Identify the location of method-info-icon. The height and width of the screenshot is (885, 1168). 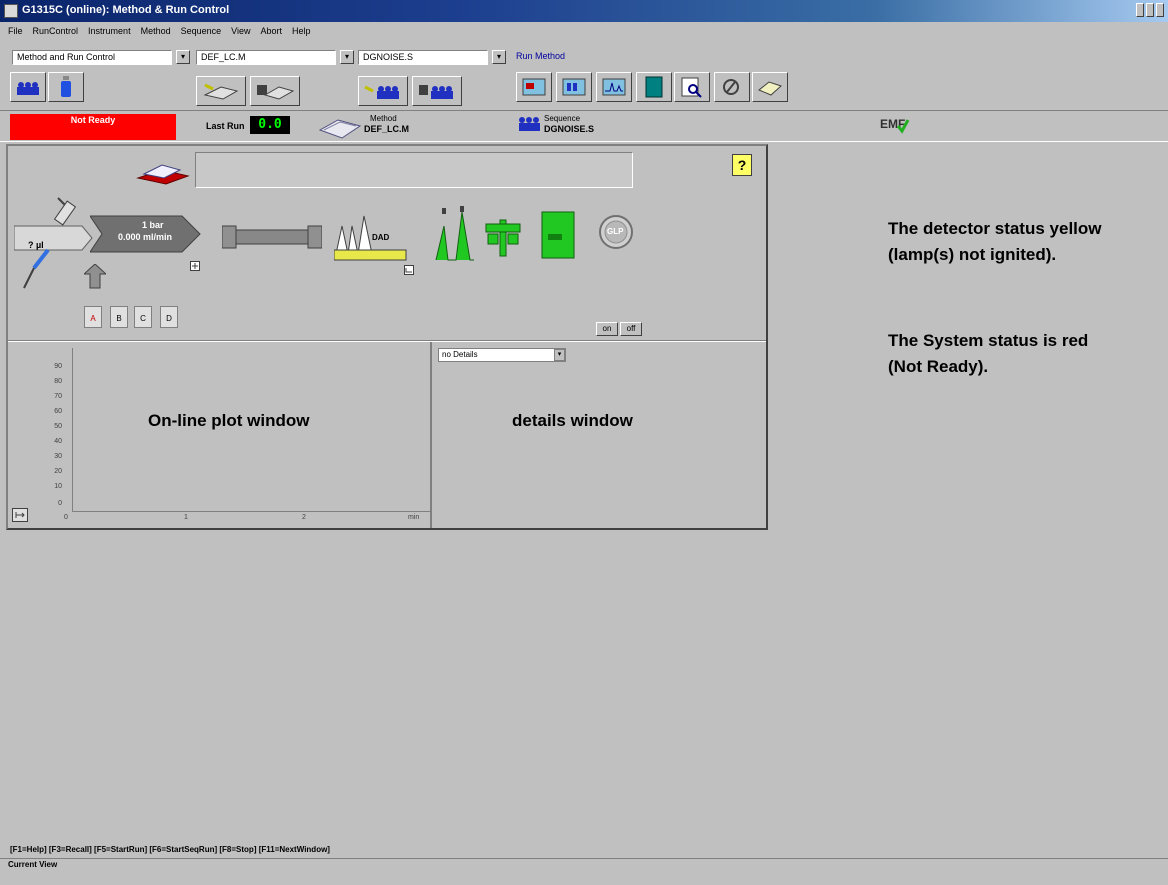
(164, 175).